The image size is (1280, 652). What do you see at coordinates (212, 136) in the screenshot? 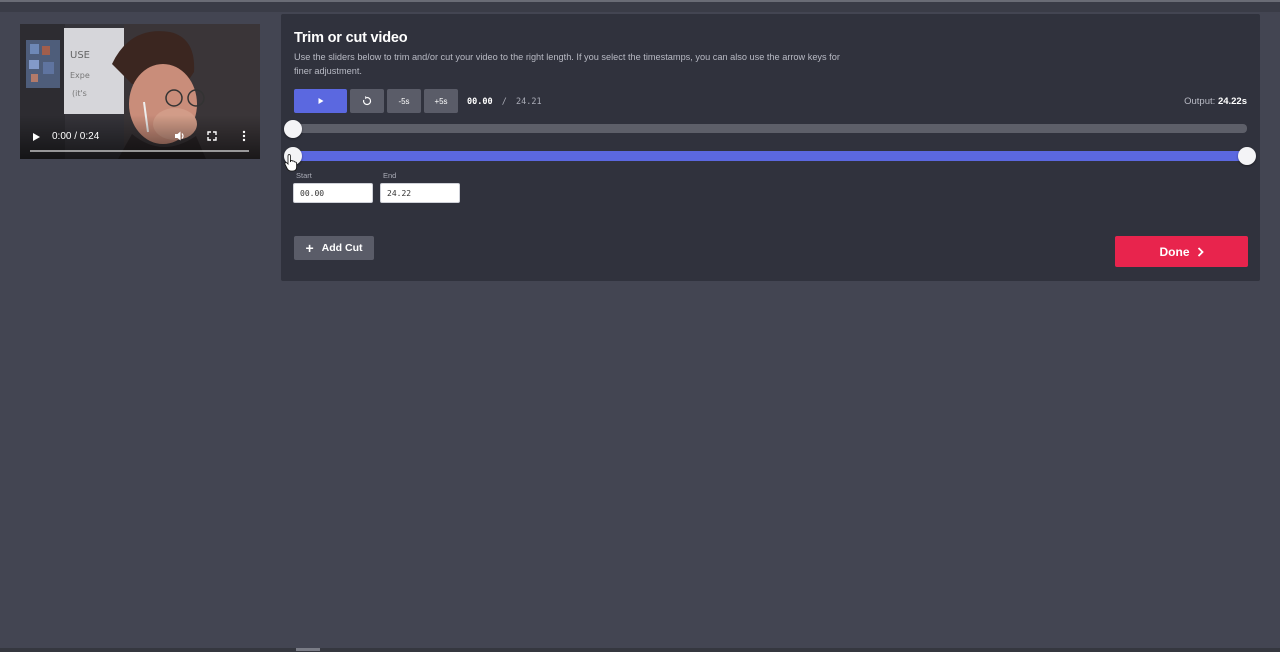
I see `fullscreen-icon` at bounding box center [212, 136].